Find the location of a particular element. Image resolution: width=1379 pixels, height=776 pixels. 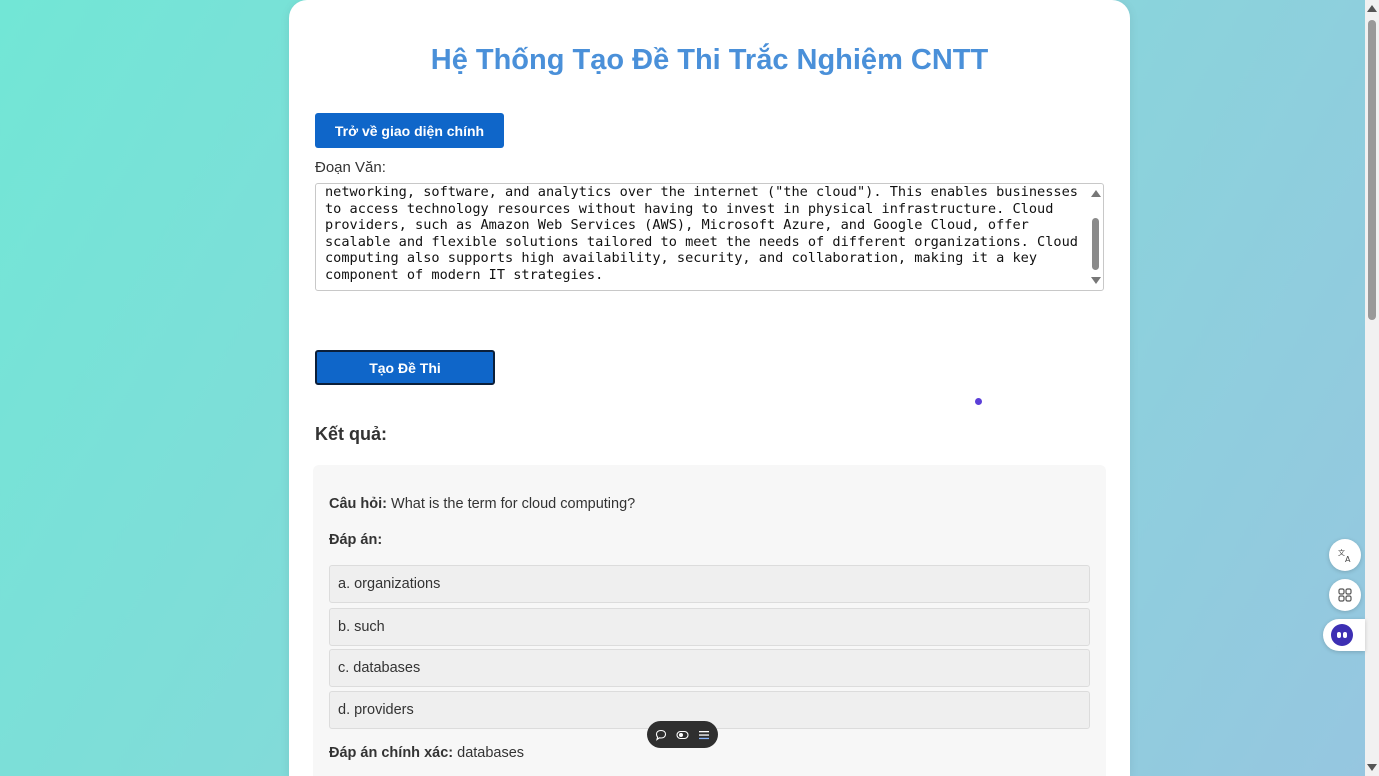

answer-option-b: b. such is located at coordinates (709, 627).